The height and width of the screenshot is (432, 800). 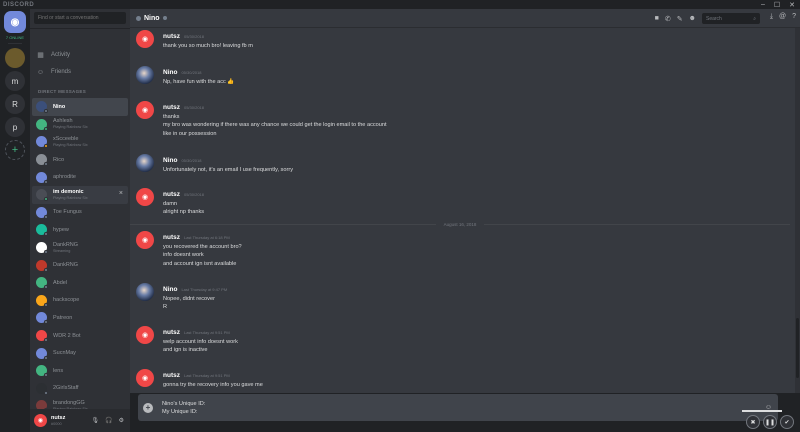 I want to click on nav-friends-label: Friends, so click(x=61, y=72).